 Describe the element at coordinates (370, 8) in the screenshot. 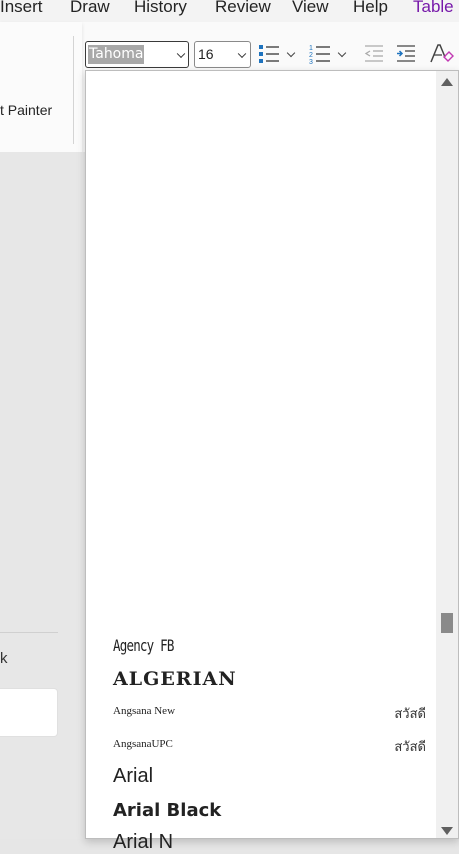

I see `menu-help: Help` at that location.